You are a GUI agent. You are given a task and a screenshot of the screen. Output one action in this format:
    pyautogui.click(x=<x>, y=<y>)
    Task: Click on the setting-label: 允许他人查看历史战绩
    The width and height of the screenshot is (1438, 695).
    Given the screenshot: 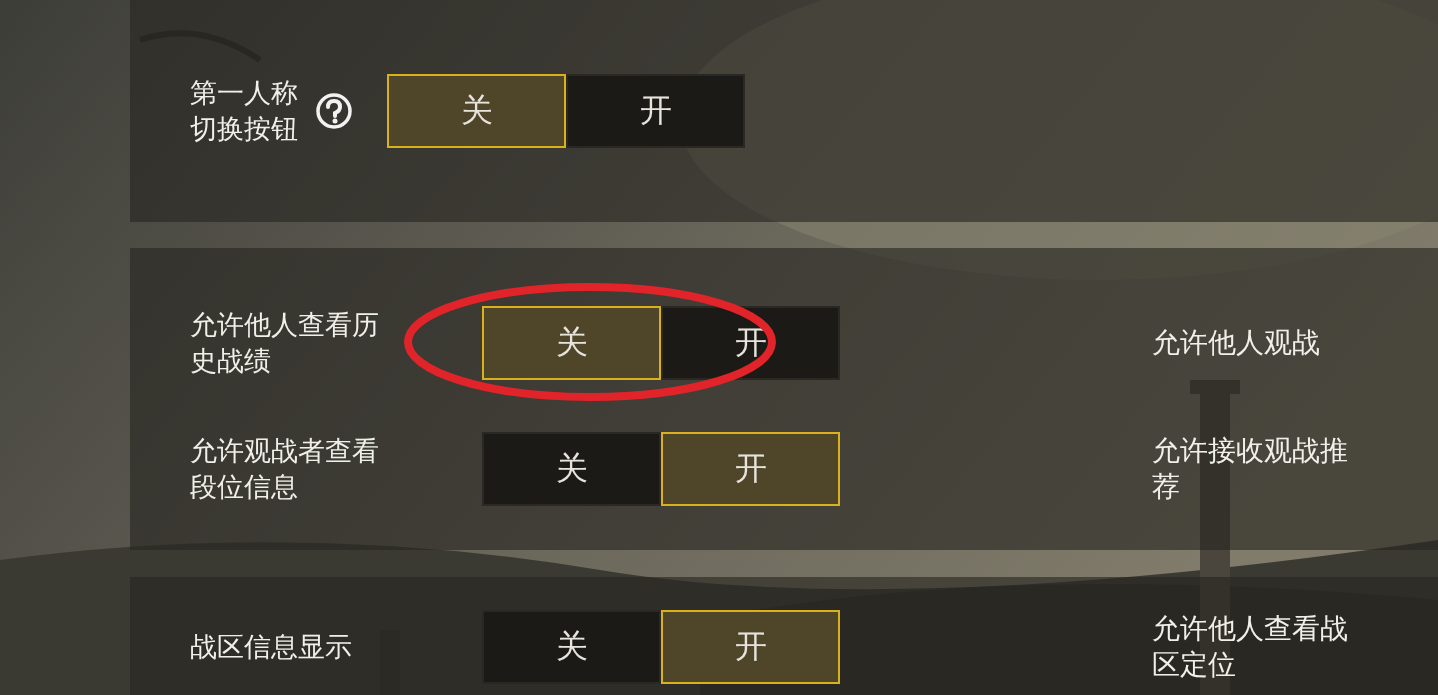 What is the action you would take?
    pyautogui.click(x=285, y=343)
    